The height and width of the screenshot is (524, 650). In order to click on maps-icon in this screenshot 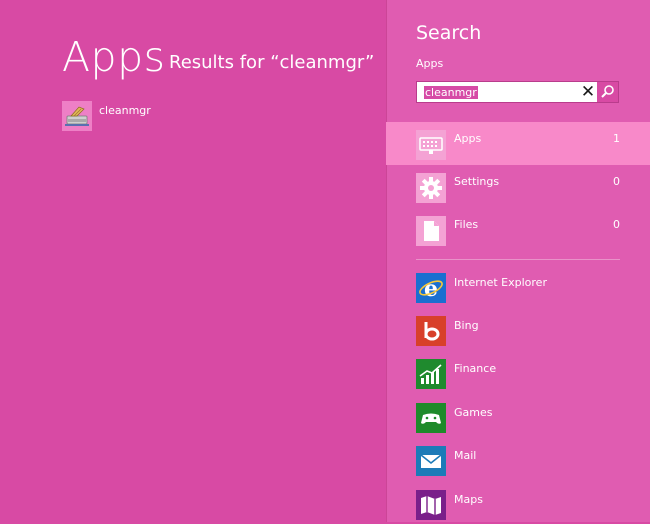, I will do `click(431, 505)`.